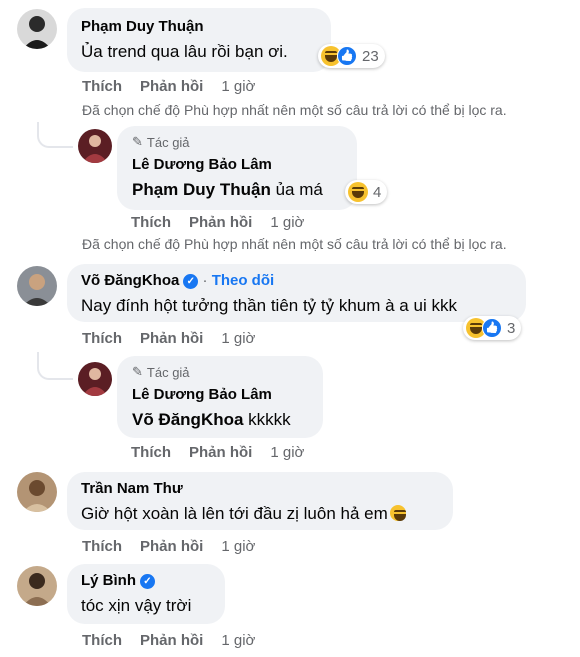 This screenshot has width=580, height=657. Describe the element at coordinates (358, 192) in the screenshot. I see `haha-icon` at that location.